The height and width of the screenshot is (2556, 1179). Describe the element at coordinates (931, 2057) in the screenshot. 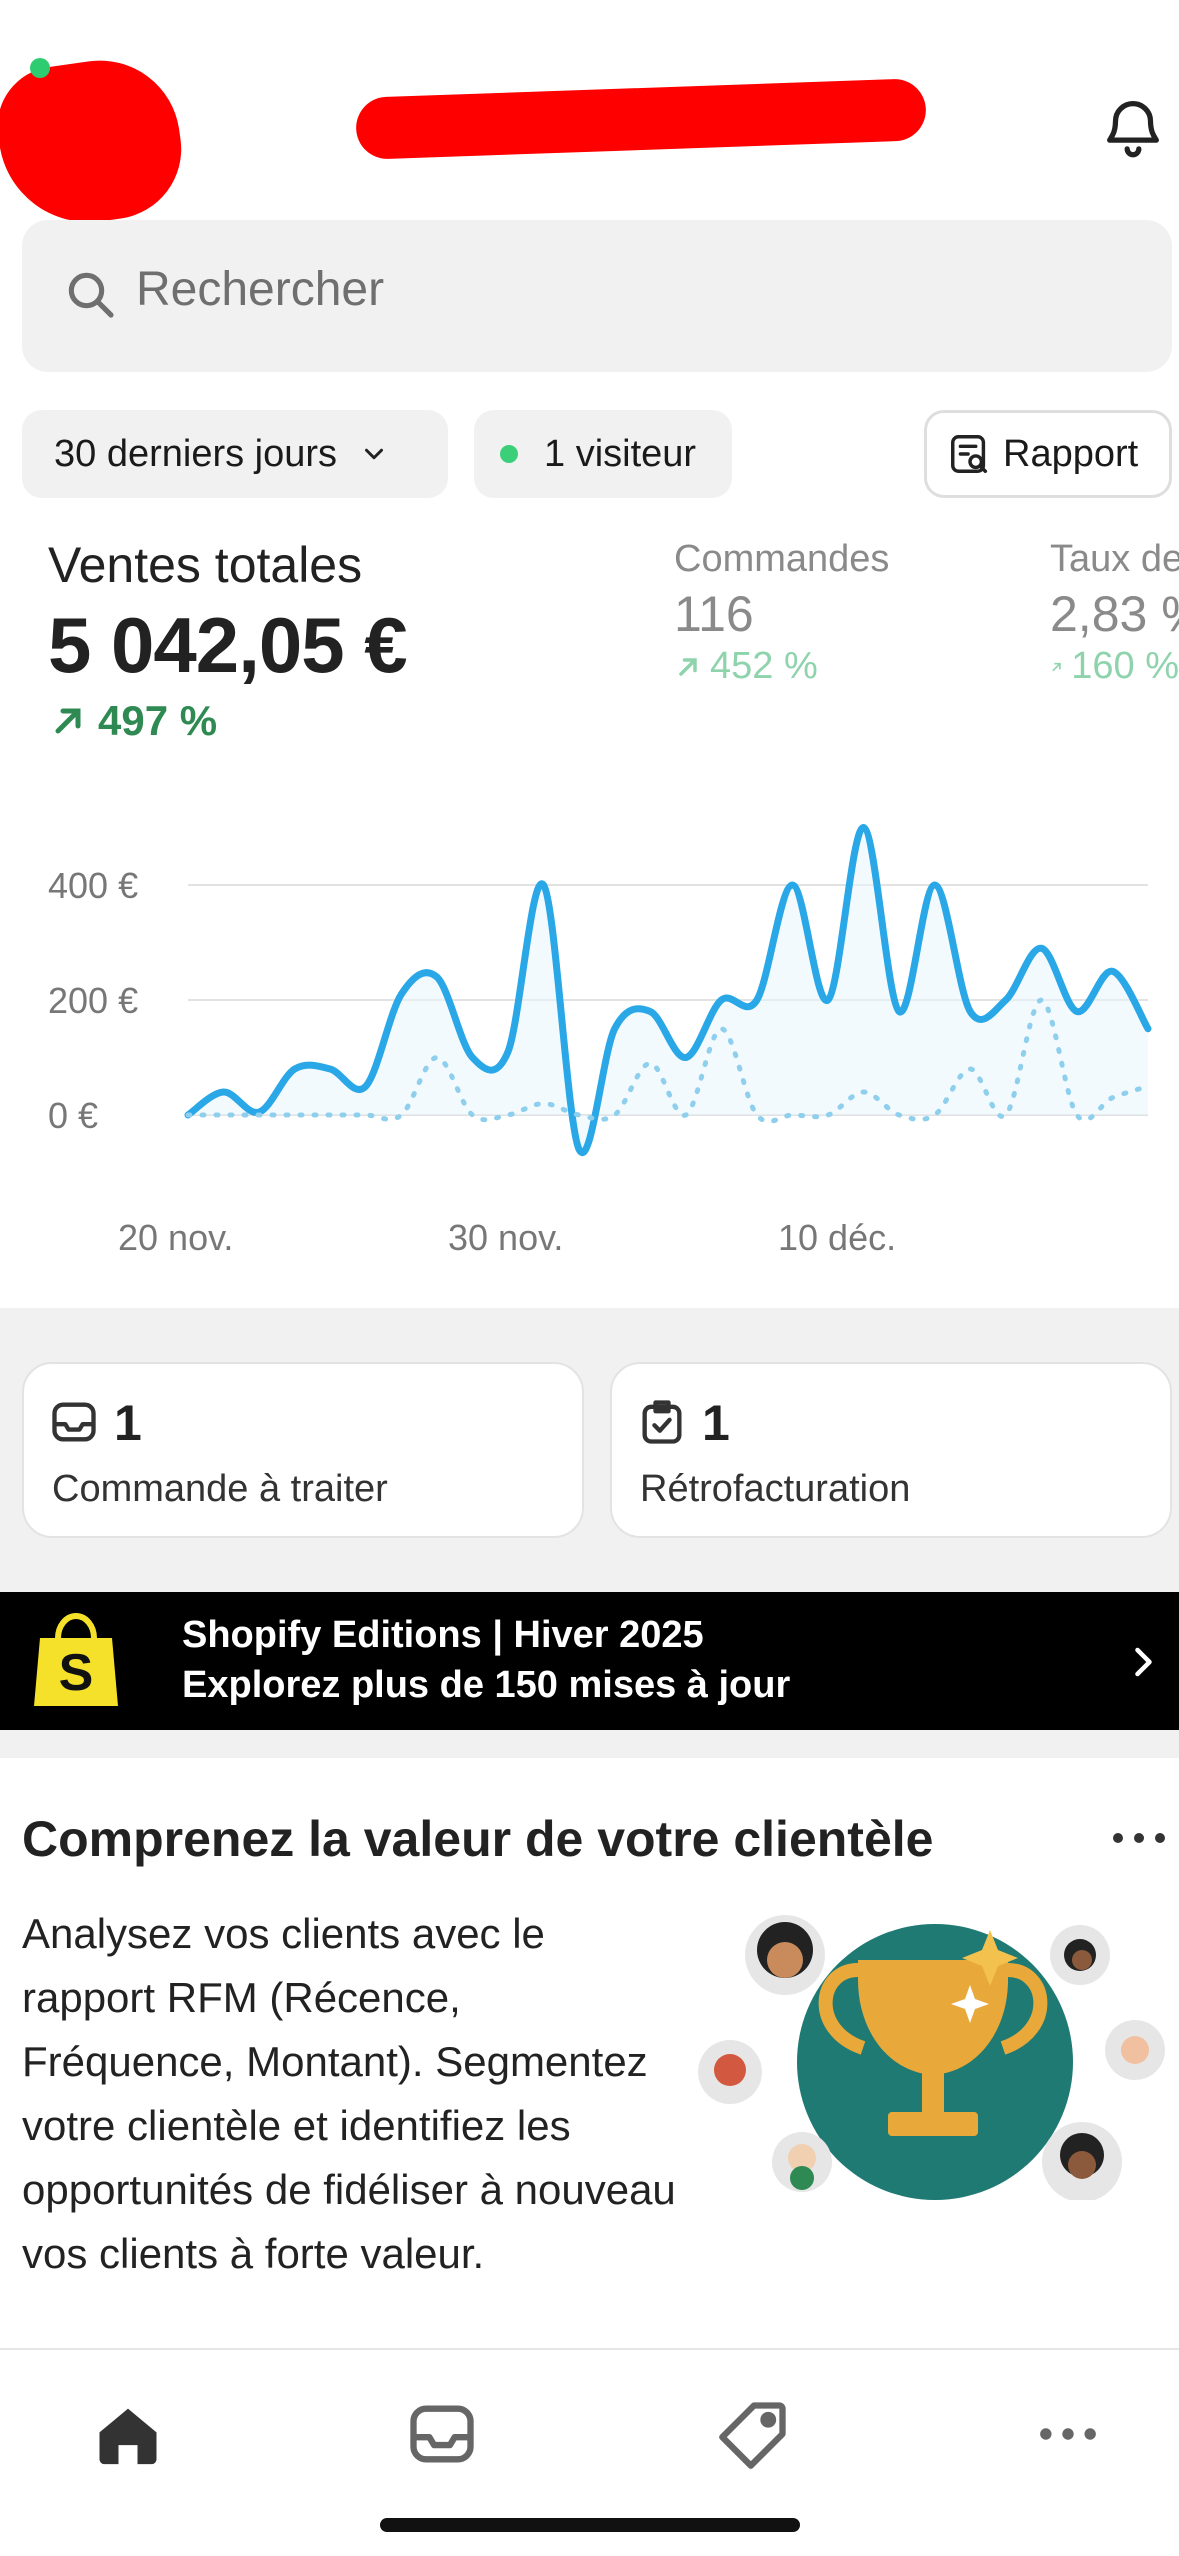

I see `trophy-customers-illustration` at that location.